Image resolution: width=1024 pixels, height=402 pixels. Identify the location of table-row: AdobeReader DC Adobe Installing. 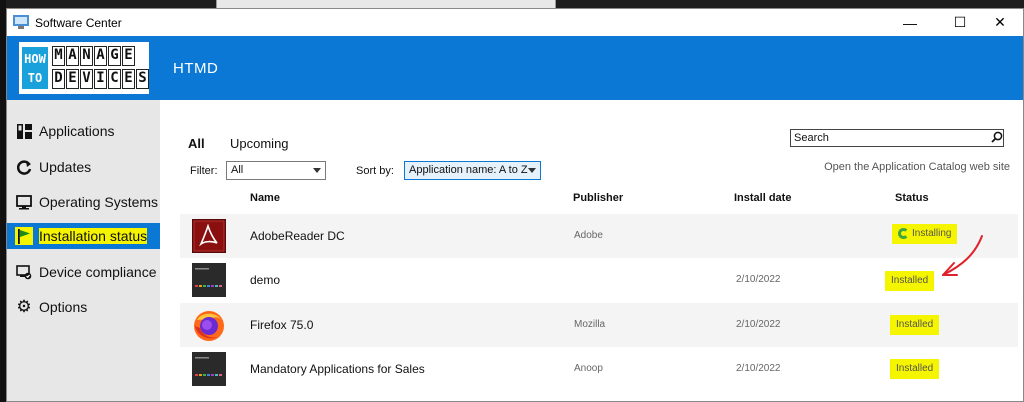
(599, 236).